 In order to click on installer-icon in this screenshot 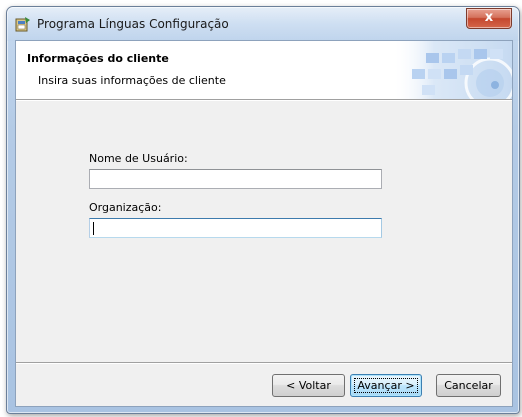, I will do `click(22, 24)`.